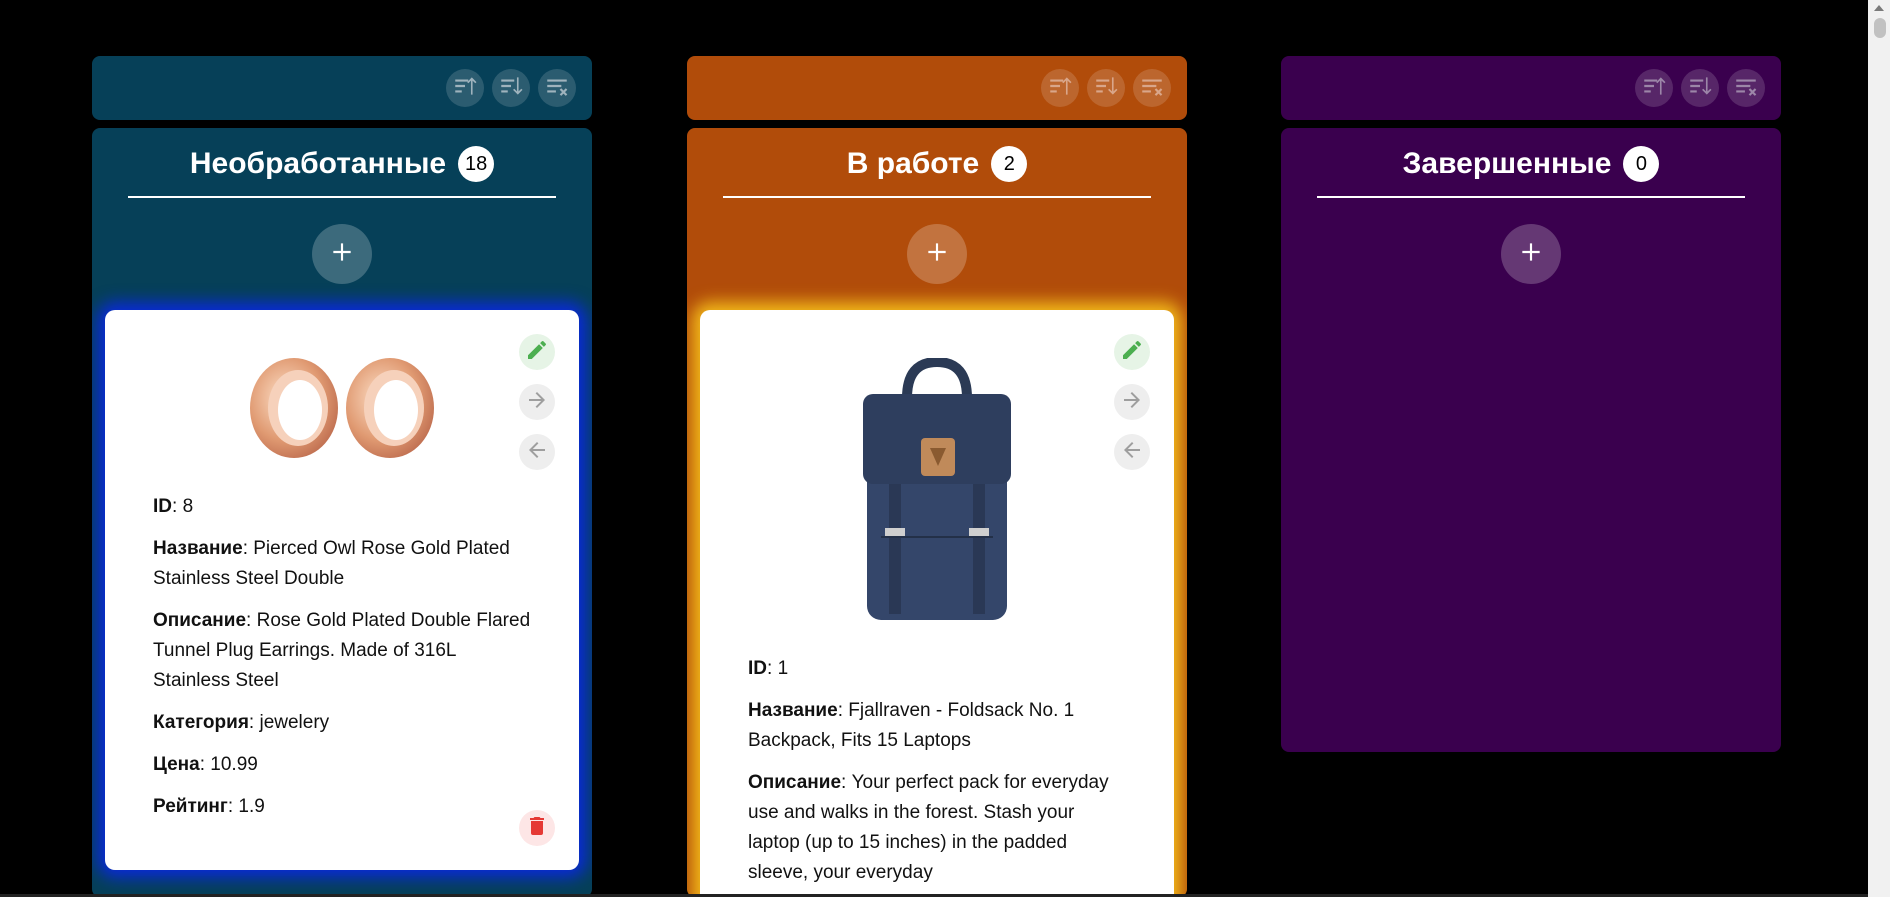  I want to click on trash-icon, so click(537, 828).